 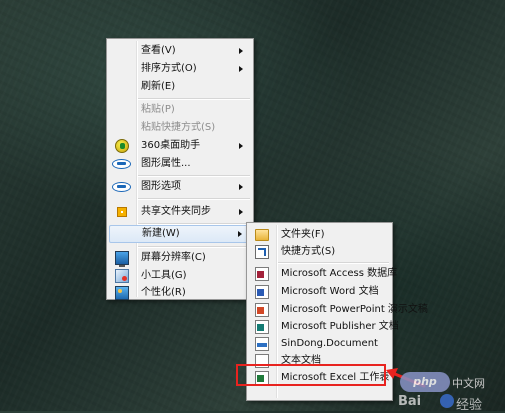 I want to click on menu-item-paste: 粘贴(P), so click(x=180, y=110).